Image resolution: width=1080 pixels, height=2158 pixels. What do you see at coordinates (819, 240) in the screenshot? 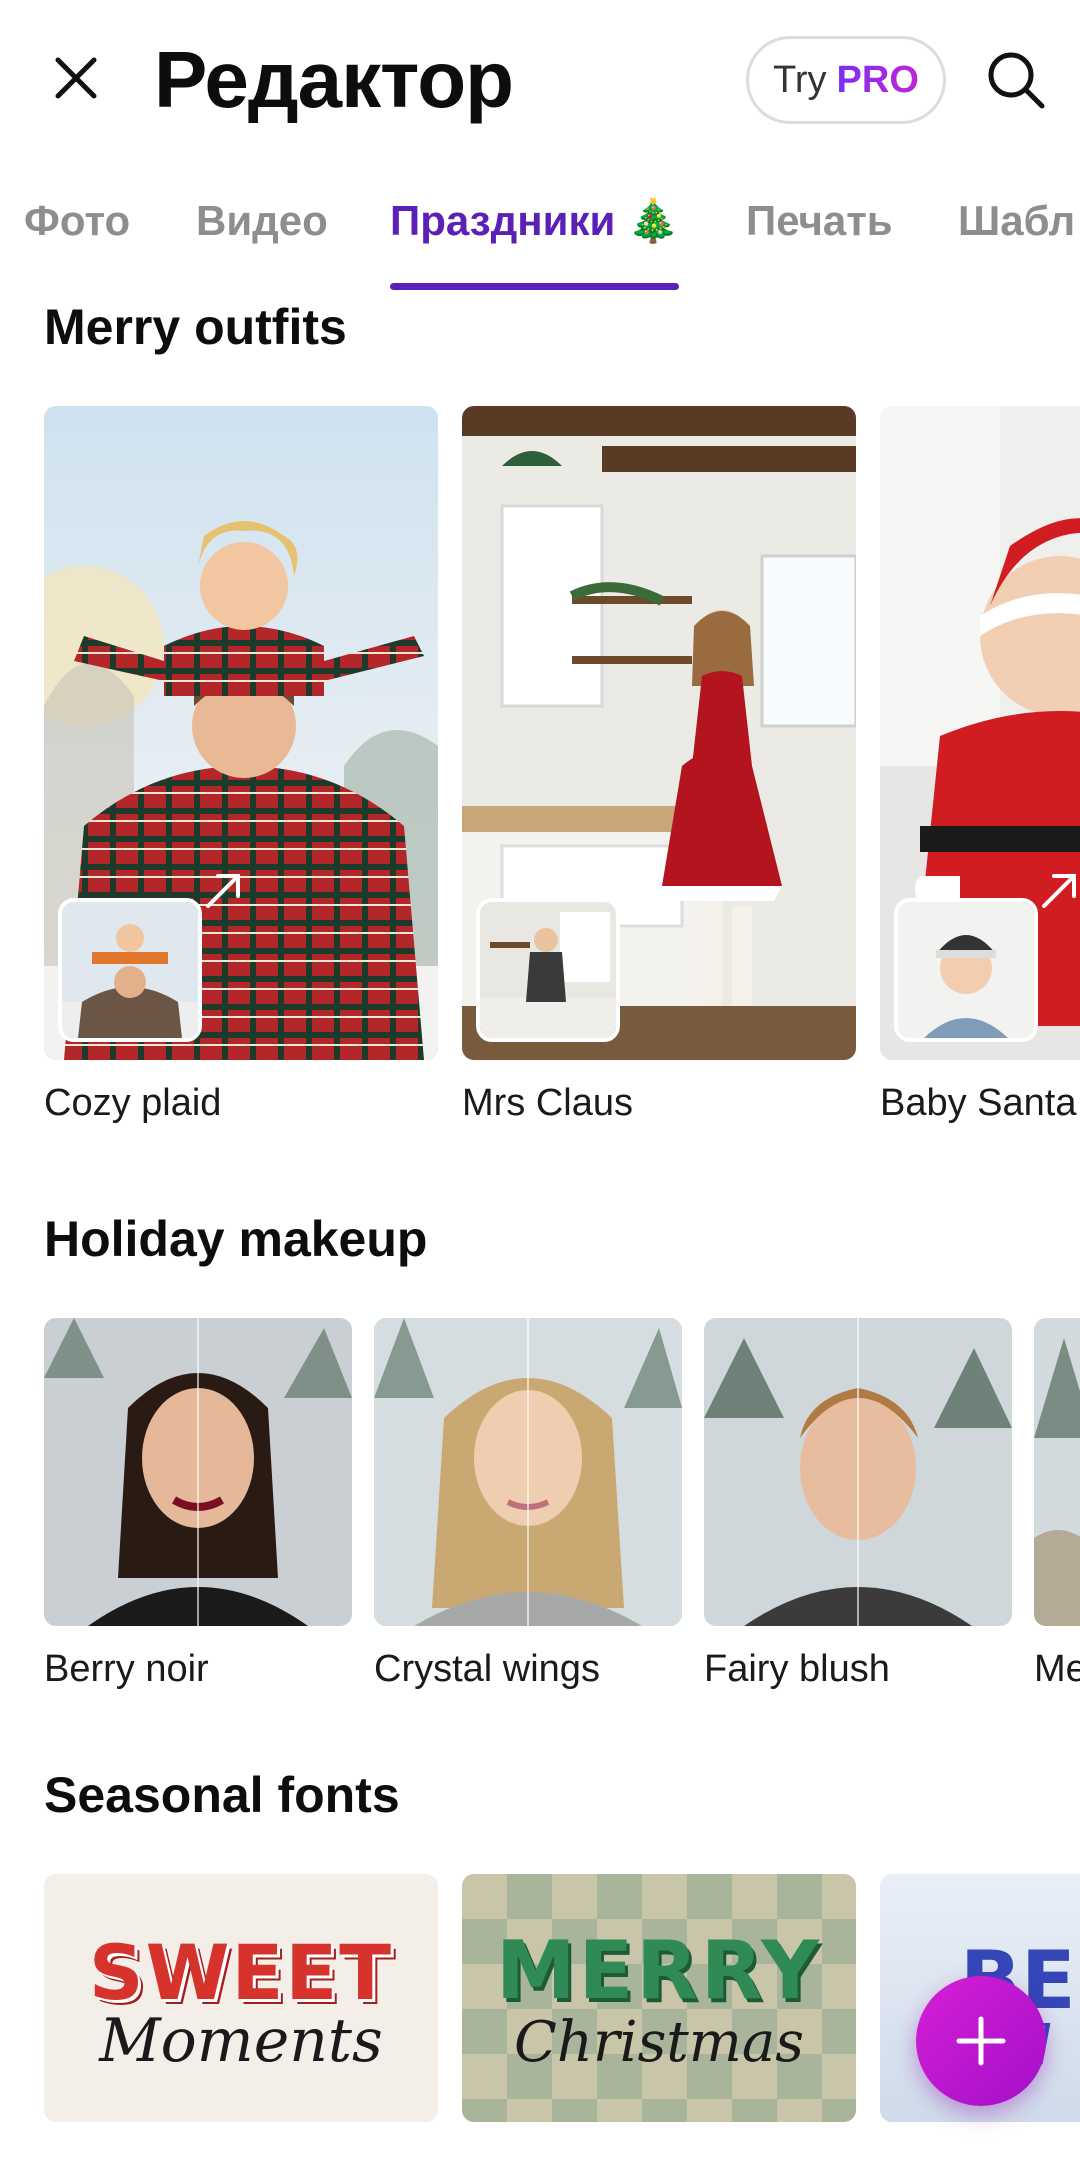
I see `tab-print: Печать` at bounding box center [819, 240].